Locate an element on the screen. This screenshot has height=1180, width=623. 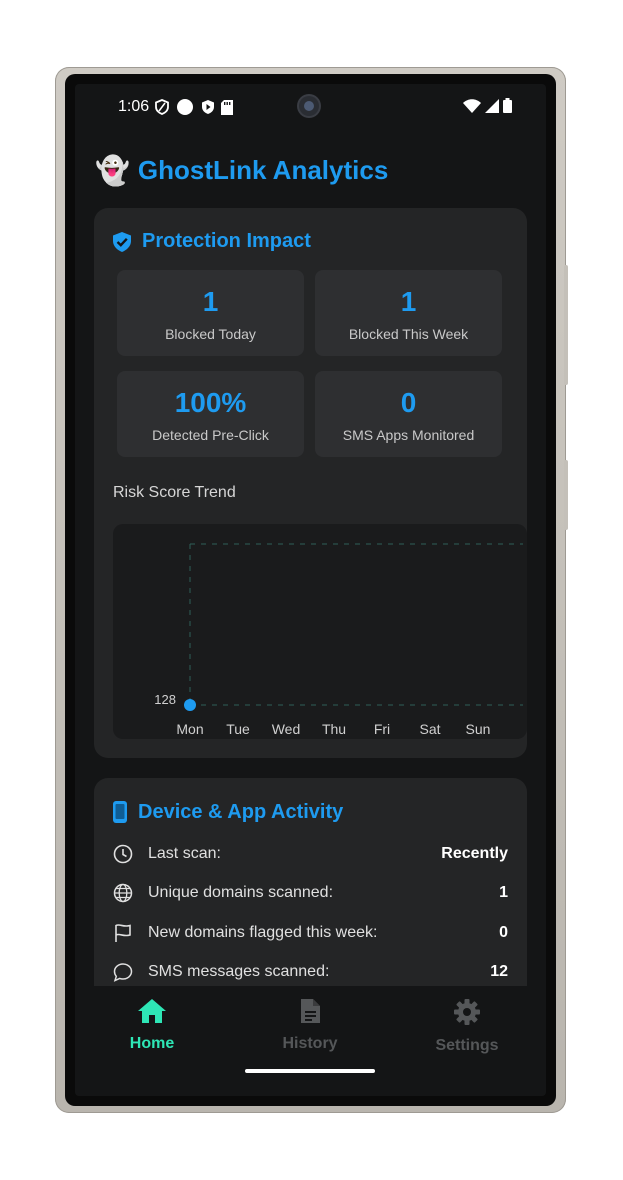
activity-row-label: Last scan: is located at coordinates (184, 853).